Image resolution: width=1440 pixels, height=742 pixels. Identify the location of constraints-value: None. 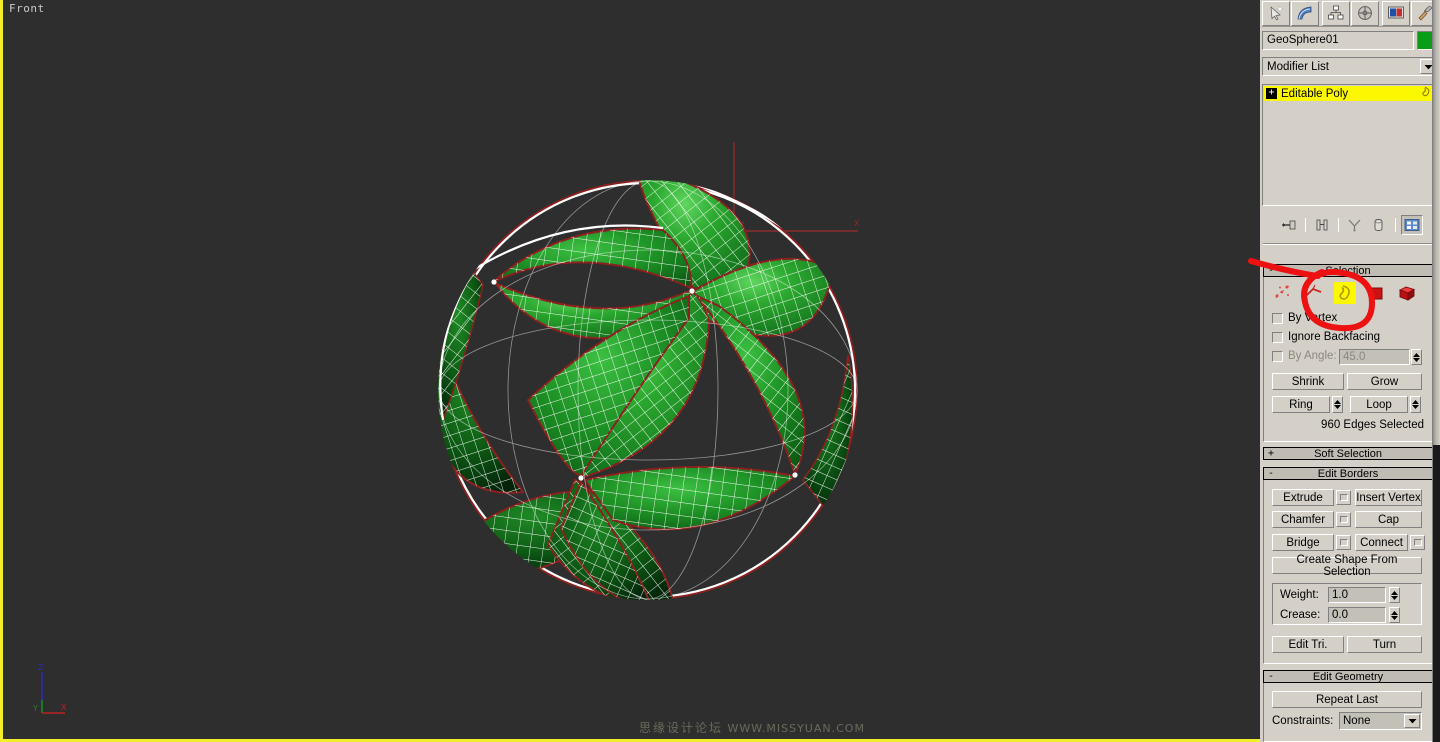
(1357, 721).